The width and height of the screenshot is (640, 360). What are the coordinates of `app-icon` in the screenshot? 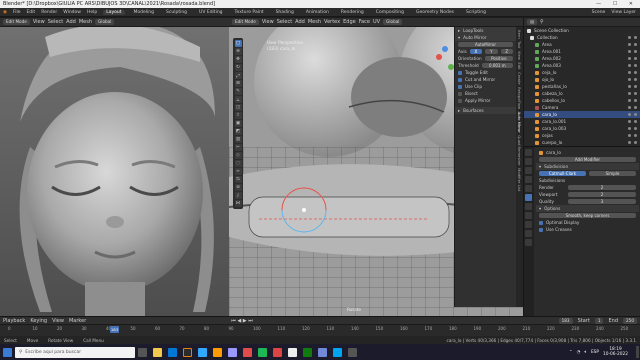 It's located at (292, 352).